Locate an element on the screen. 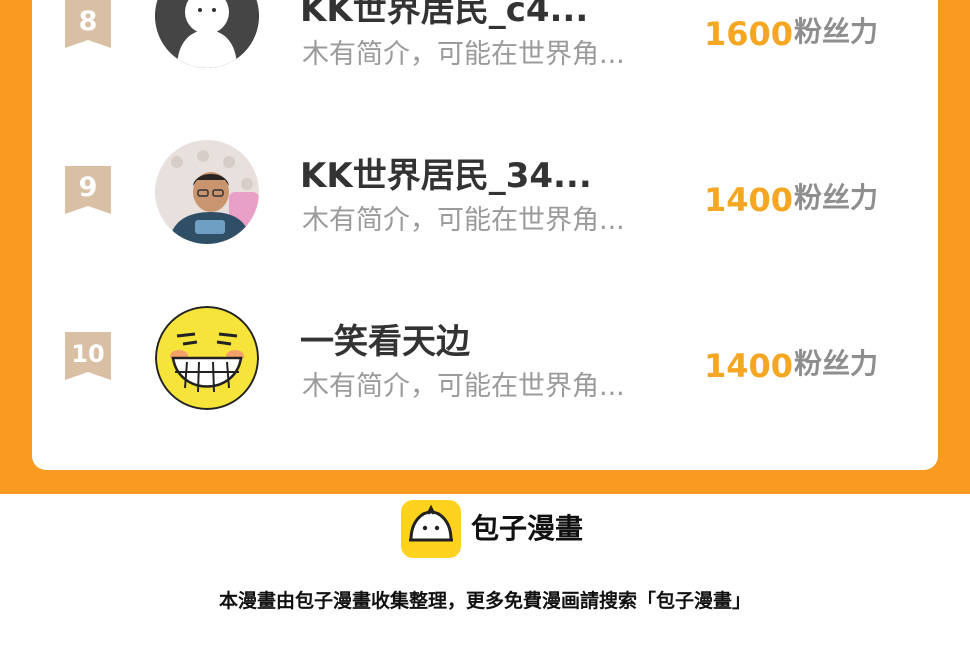 This screenshot has height=654, width=970. rank-number: 10 is located at coordinates (88, 354).